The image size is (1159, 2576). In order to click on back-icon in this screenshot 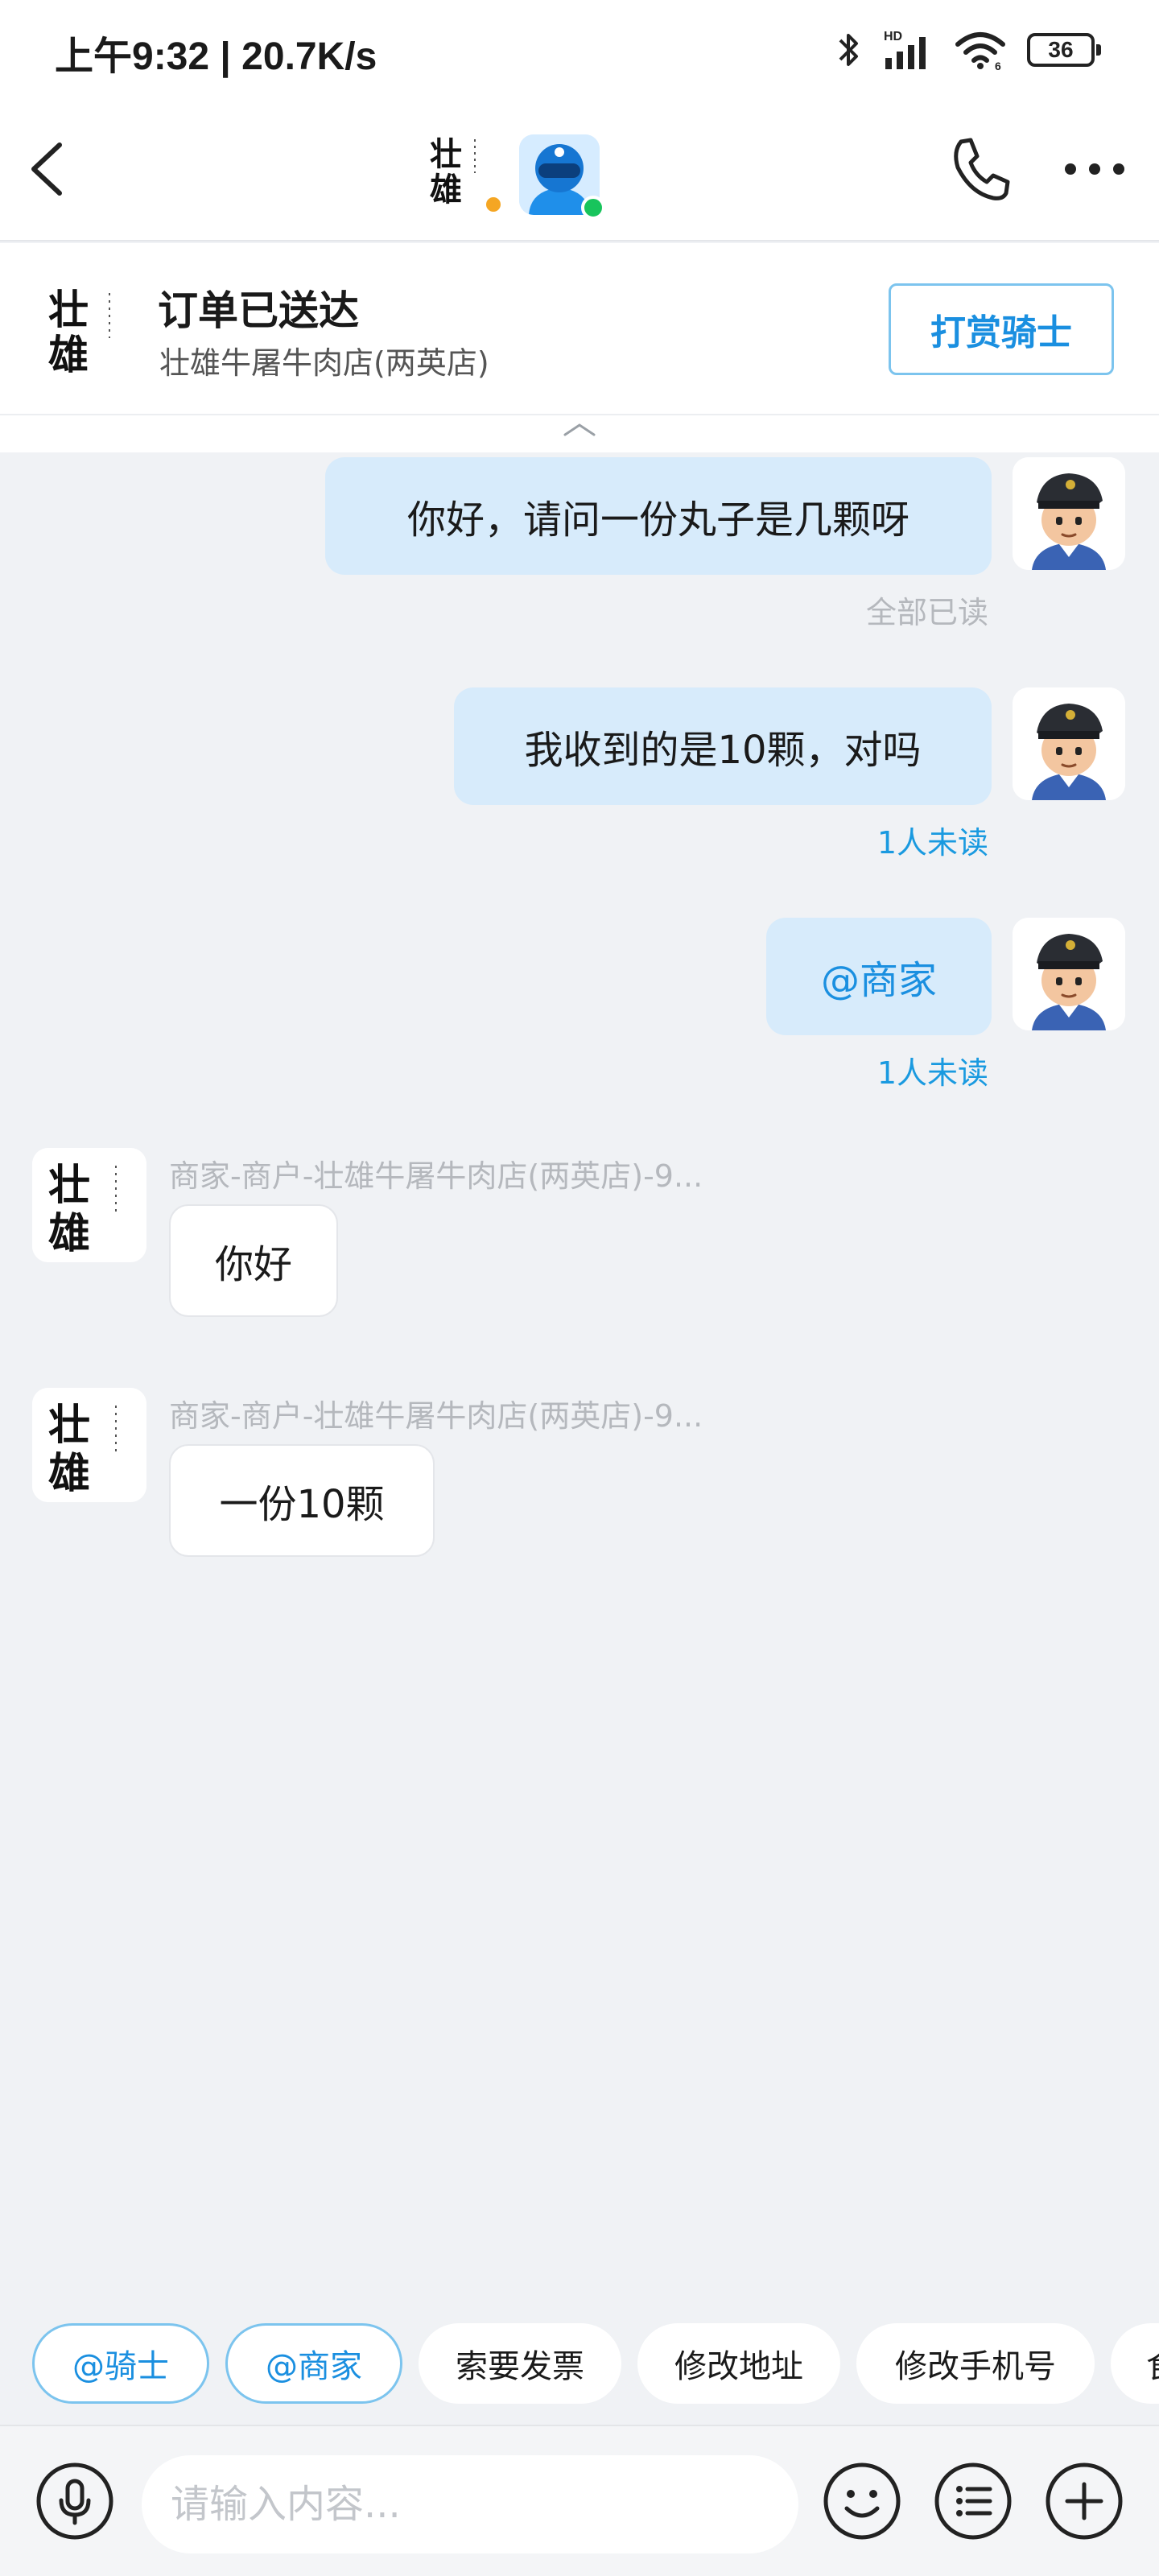, I will do `click(48, 169)`.